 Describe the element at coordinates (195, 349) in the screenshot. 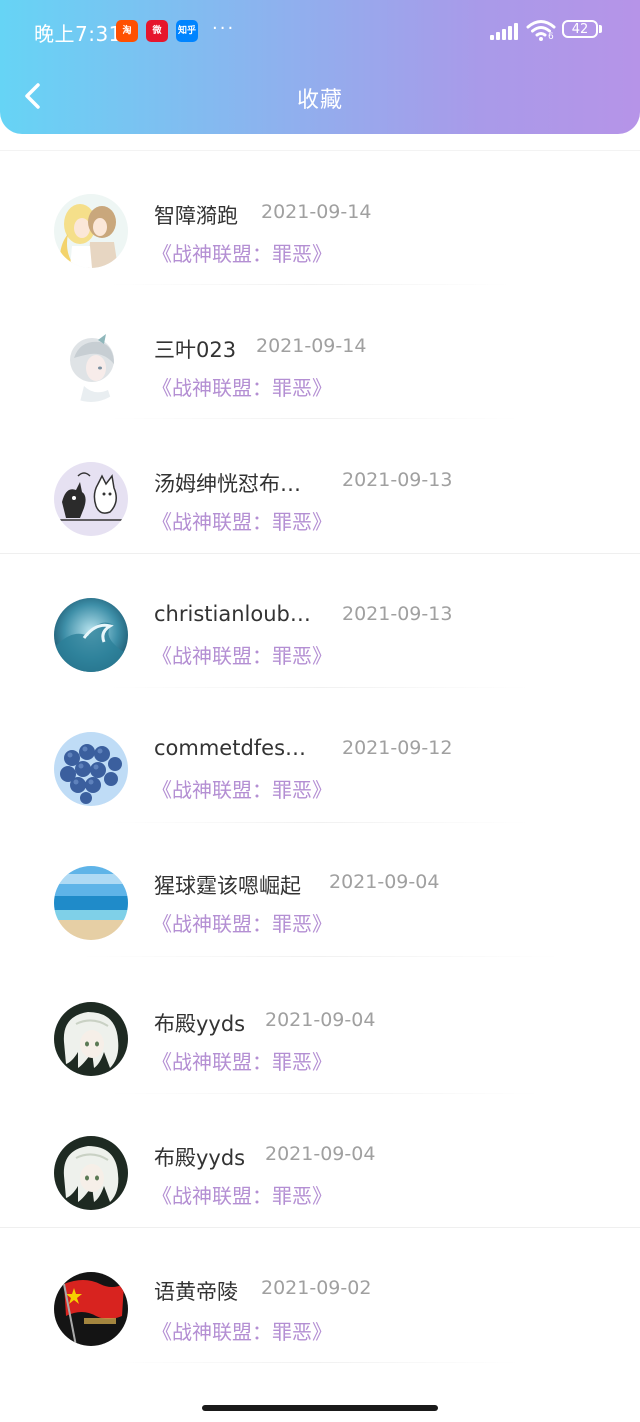

I see `username: 三叶023` at that location.